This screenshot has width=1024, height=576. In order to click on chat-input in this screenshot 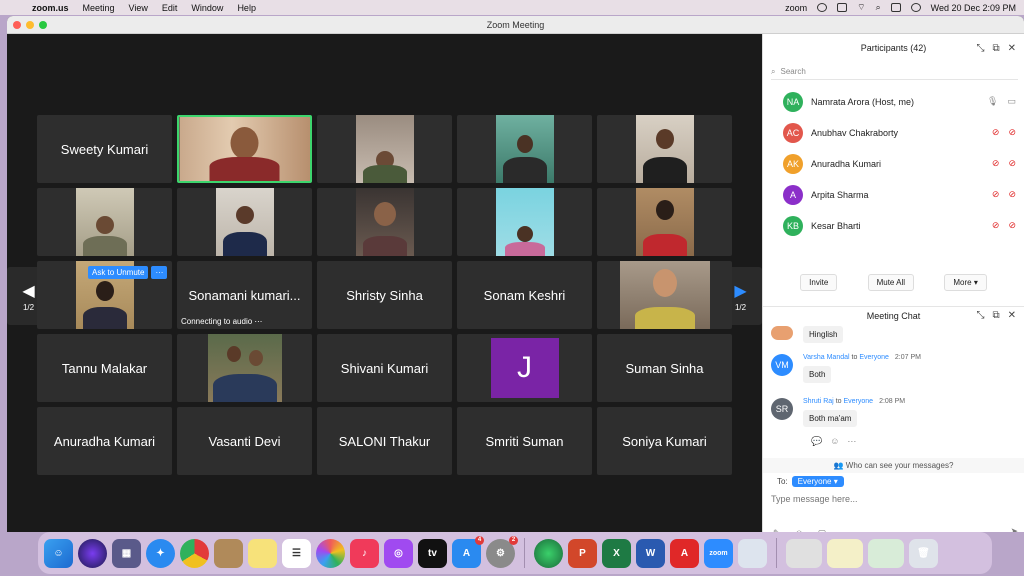, I will do `click(891, 499)`.